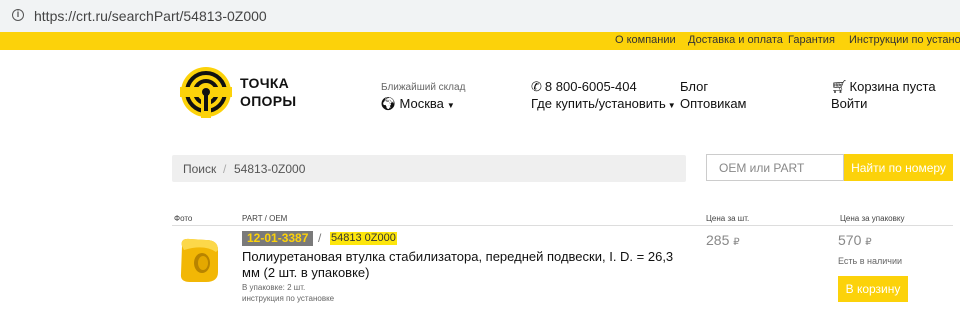 This screenshot has height=326, width=960. I want to click on phone-link: ✆ 8 800-6005-404, so click(584, 87).